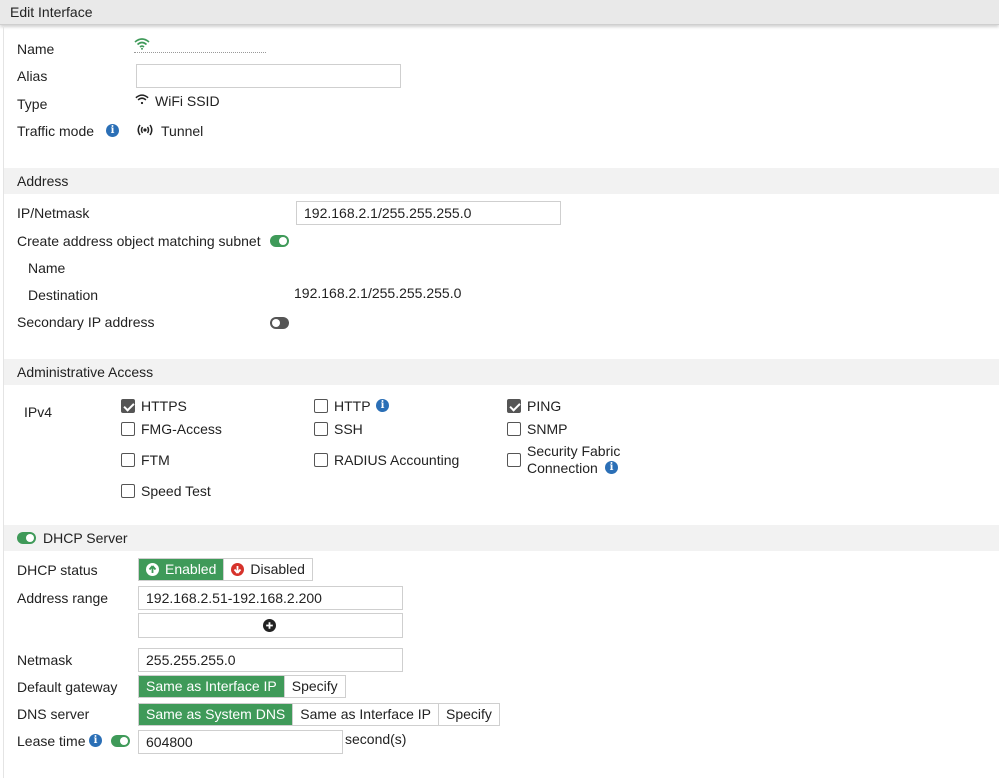  What do you see at coordinates (562, 468) in the screenshot?
I see `security-fabric-label-line2: Connection` at bounding box center [562, 468].